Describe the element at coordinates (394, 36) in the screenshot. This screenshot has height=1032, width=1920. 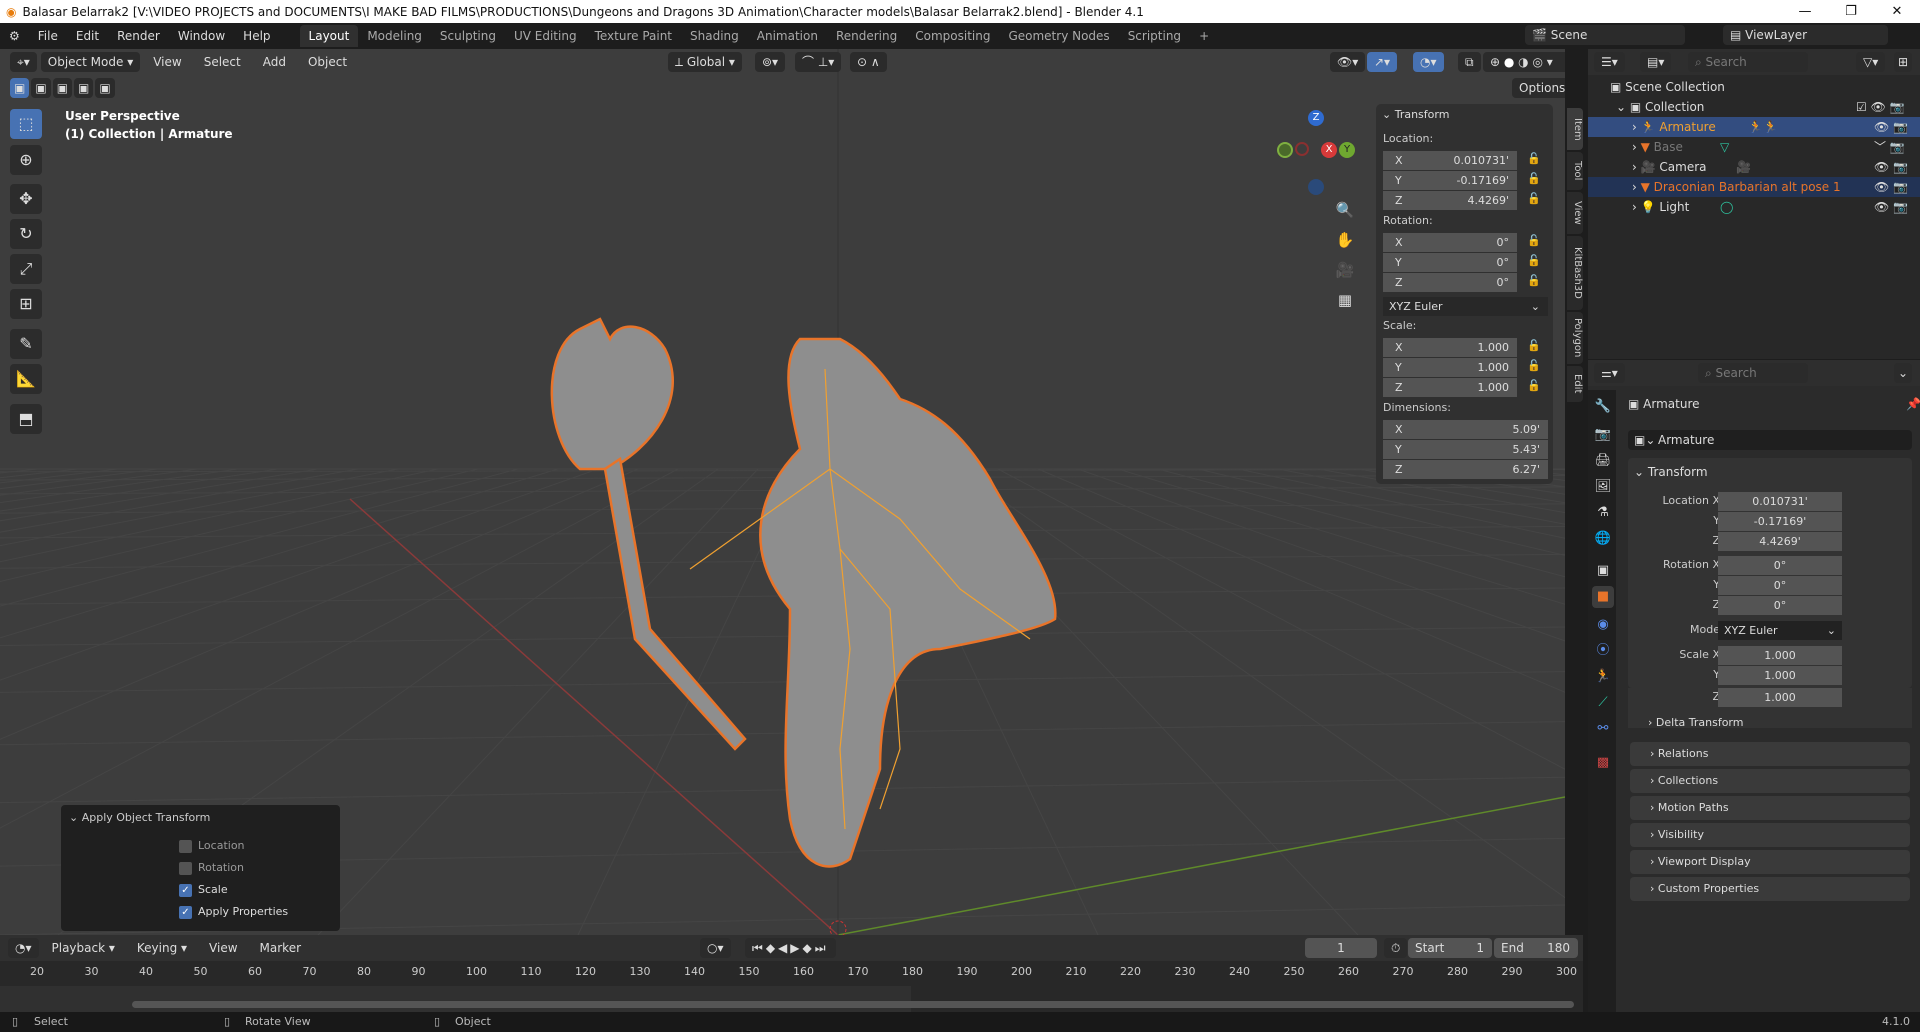
I see `tab-modeling: Modeling` at that location.